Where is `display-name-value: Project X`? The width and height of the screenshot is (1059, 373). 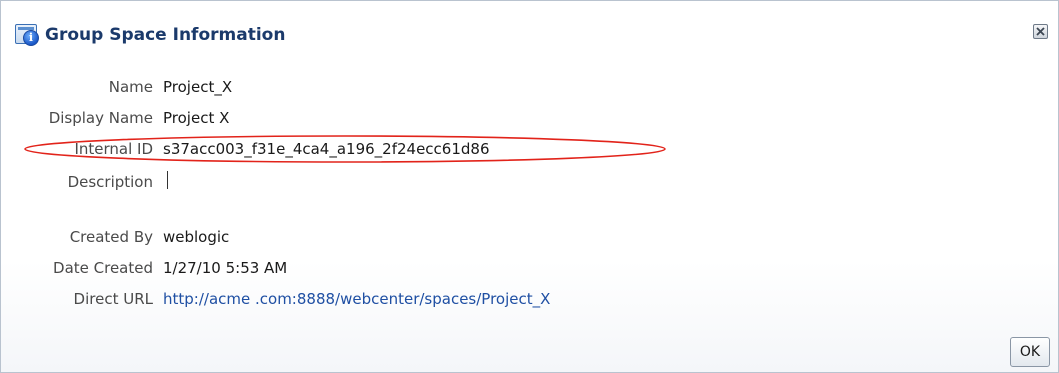
display-name-value: Project X is located at coordinates (196, 118).